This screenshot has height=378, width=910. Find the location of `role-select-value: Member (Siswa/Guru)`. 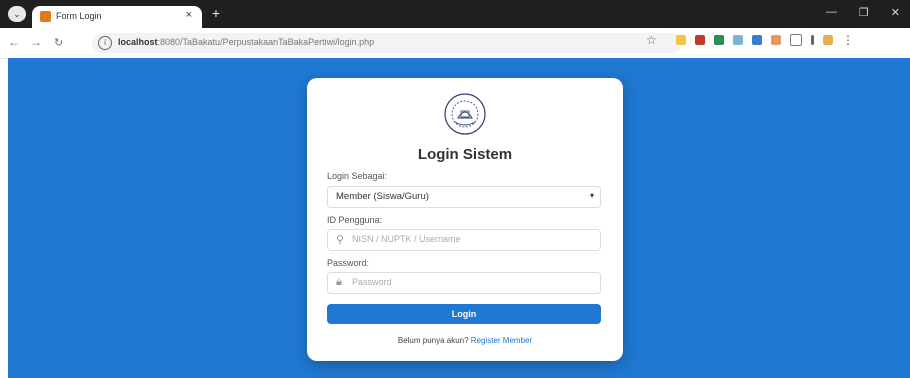

role-select-value: Member (Siswa/Guru) is located at coordinates (382, 196).